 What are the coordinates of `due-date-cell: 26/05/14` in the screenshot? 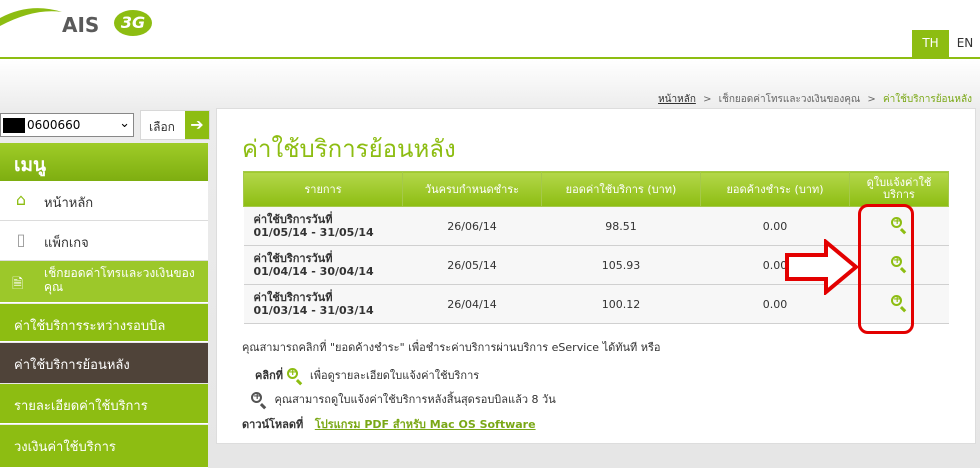 It's located at (472, 265).